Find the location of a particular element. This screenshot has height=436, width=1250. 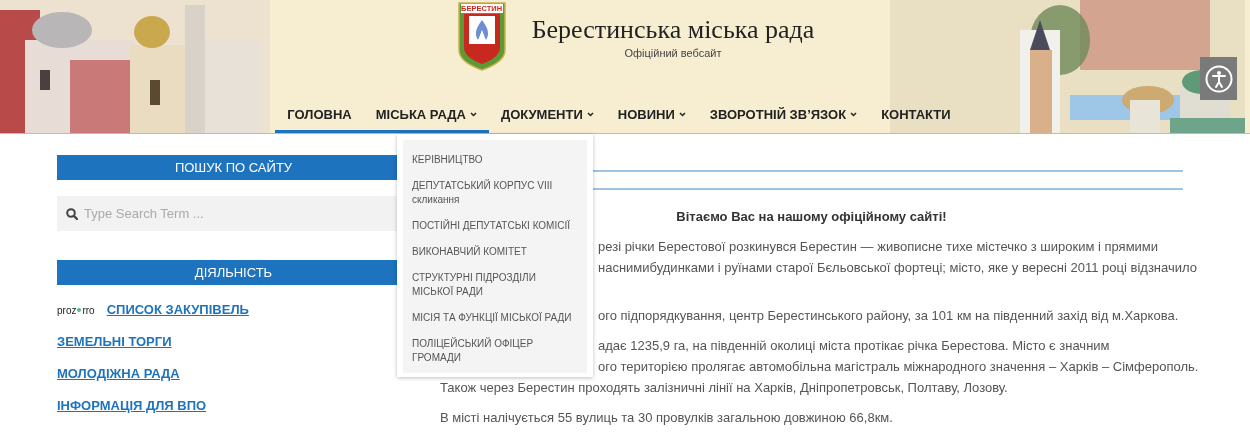

paragraph-text: Також через Берестин проходять залізничні лінії на Харків, Дніпропетровськ, Полтаву, Лозову. is located at coordinates (724, 388).